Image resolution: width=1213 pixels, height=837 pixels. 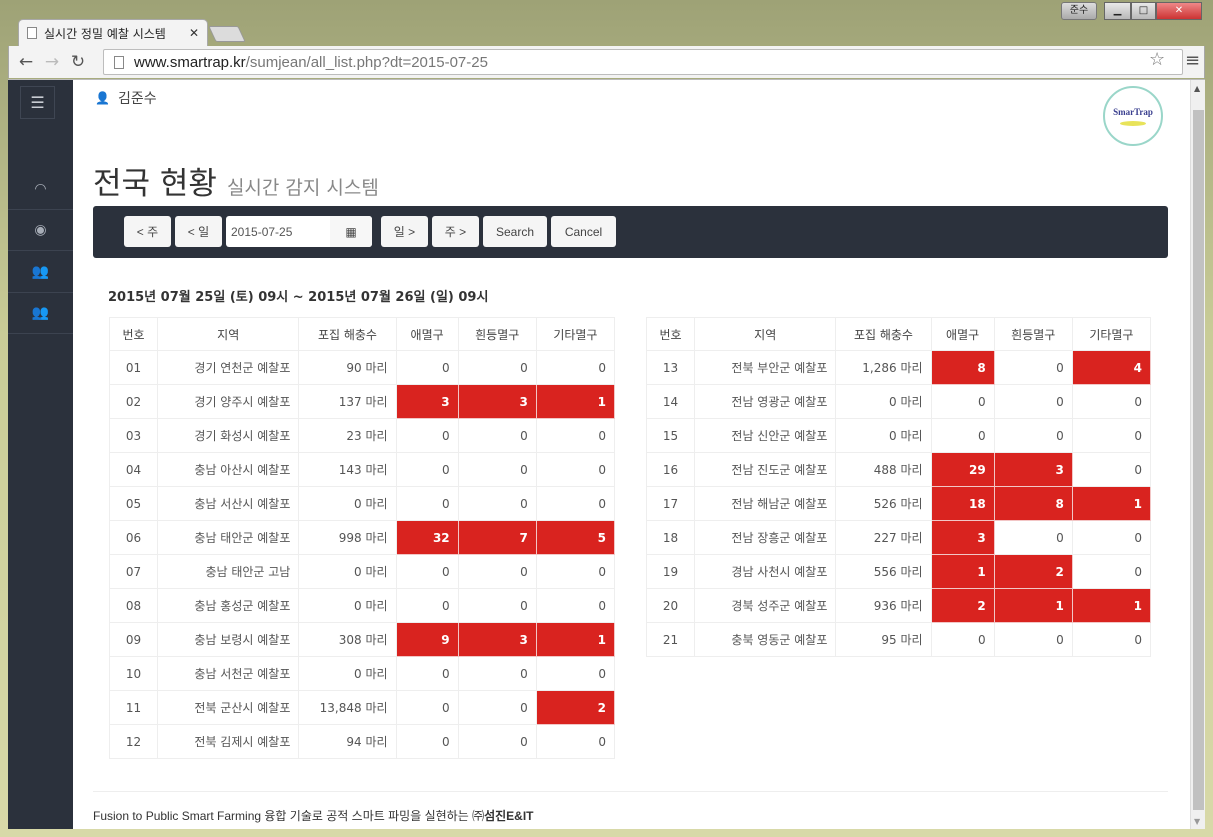 I want to click on vertical-scrollbar: ▲ ▼, so click(x=1197, y=454).